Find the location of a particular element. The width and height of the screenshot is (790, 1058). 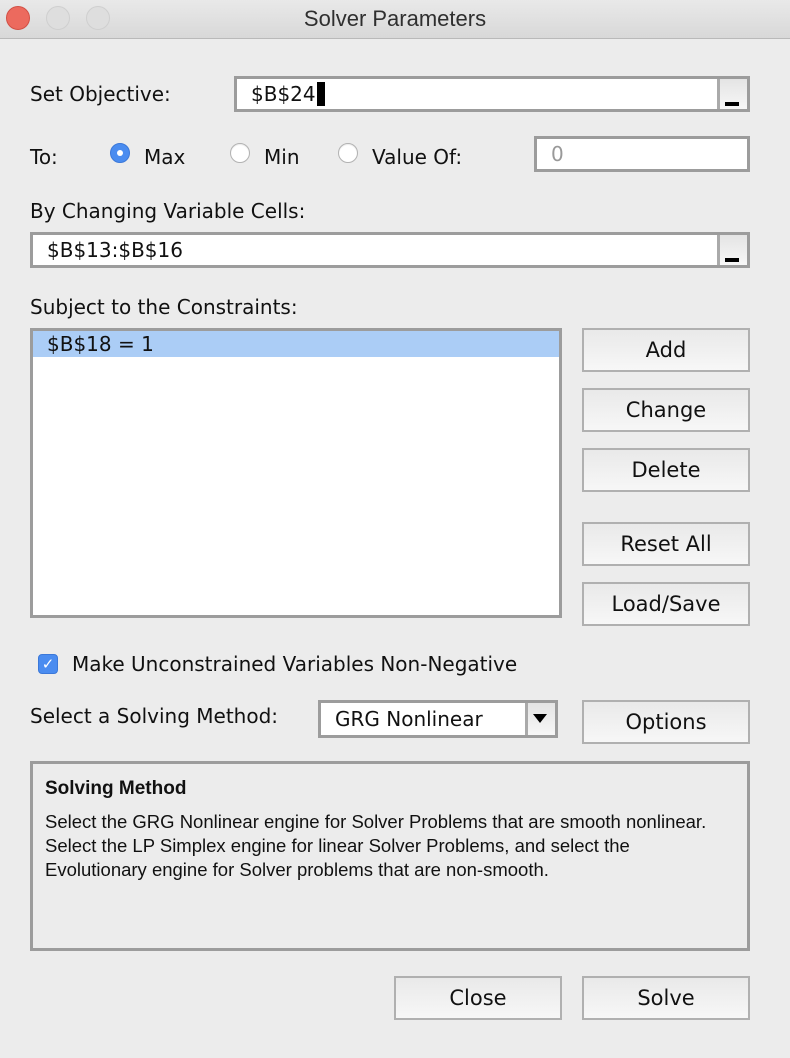

objective-range-selector-button is located at coordinates (732, 94).